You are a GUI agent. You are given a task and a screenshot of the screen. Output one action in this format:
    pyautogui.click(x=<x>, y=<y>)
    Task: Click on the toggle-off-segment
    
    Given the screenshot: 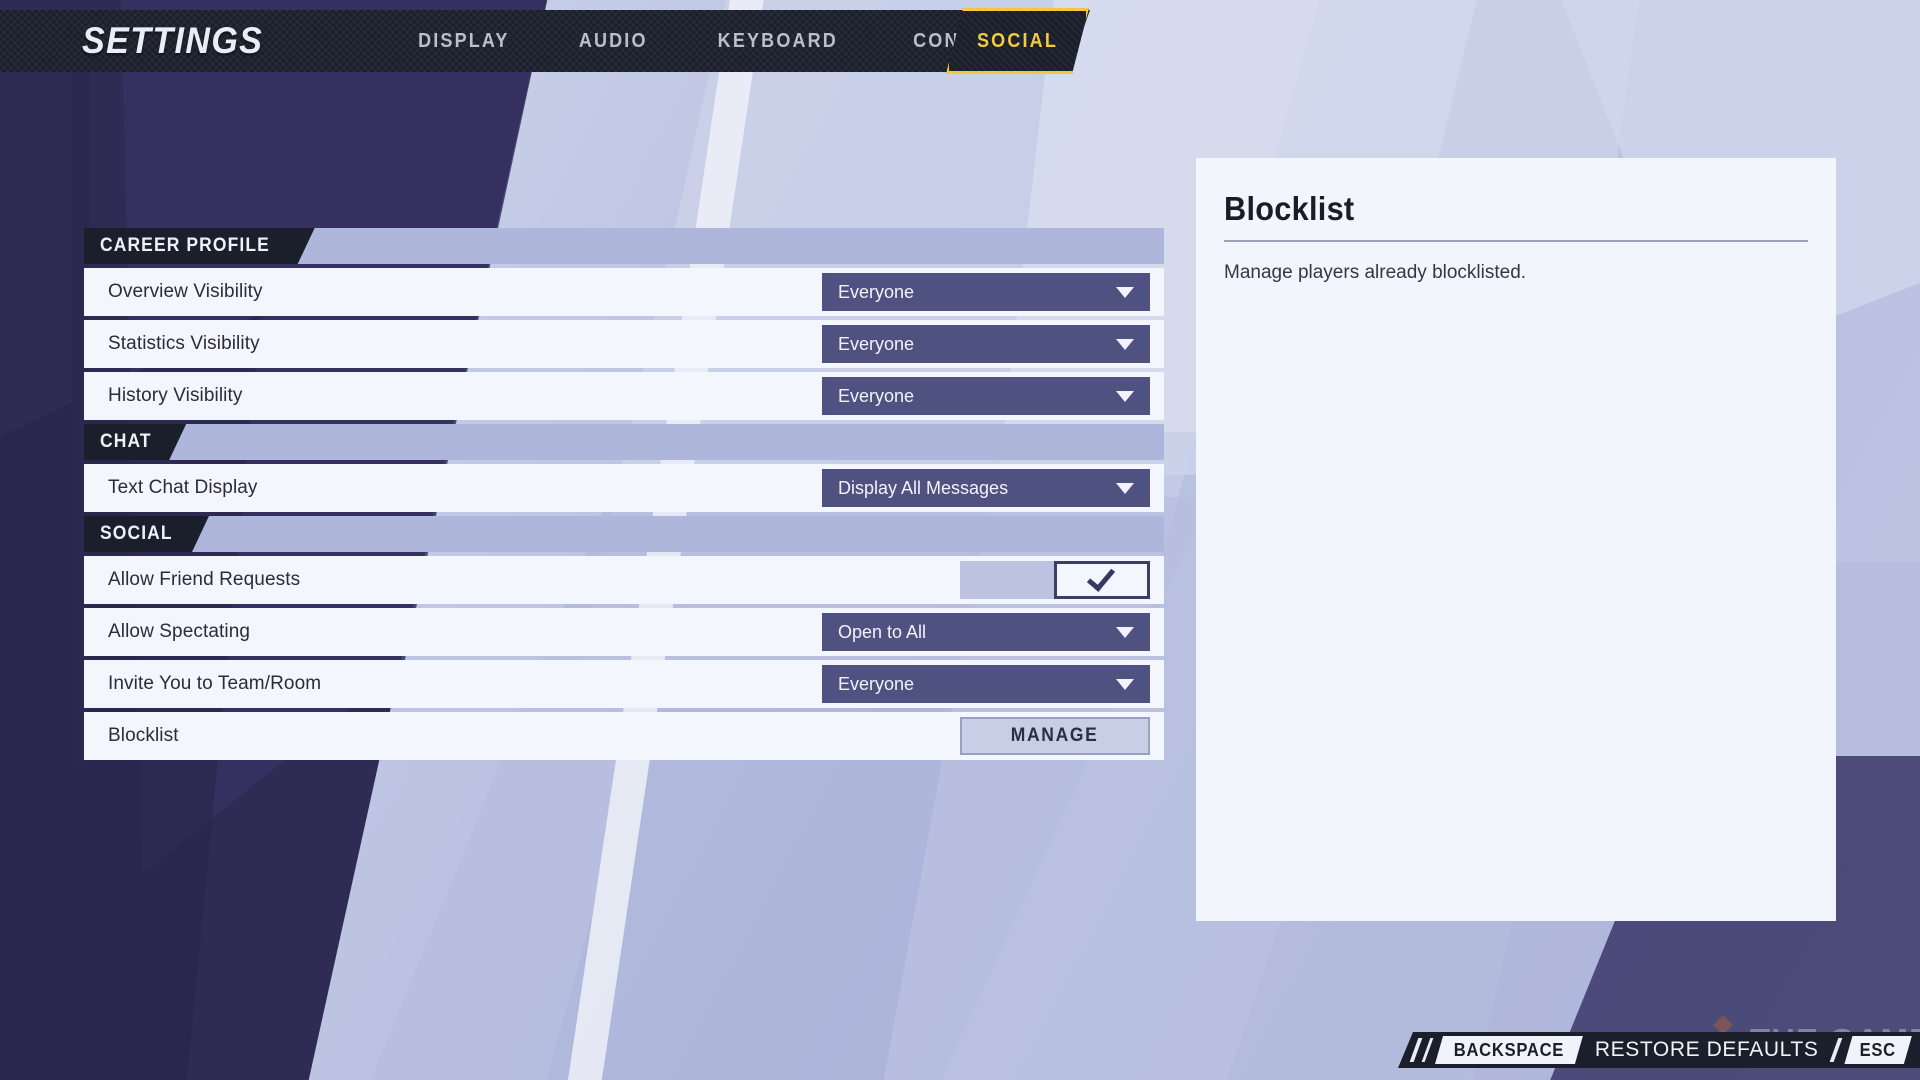 What is the action you would take?
    pyautogui.click(x=1007, y=580)
    